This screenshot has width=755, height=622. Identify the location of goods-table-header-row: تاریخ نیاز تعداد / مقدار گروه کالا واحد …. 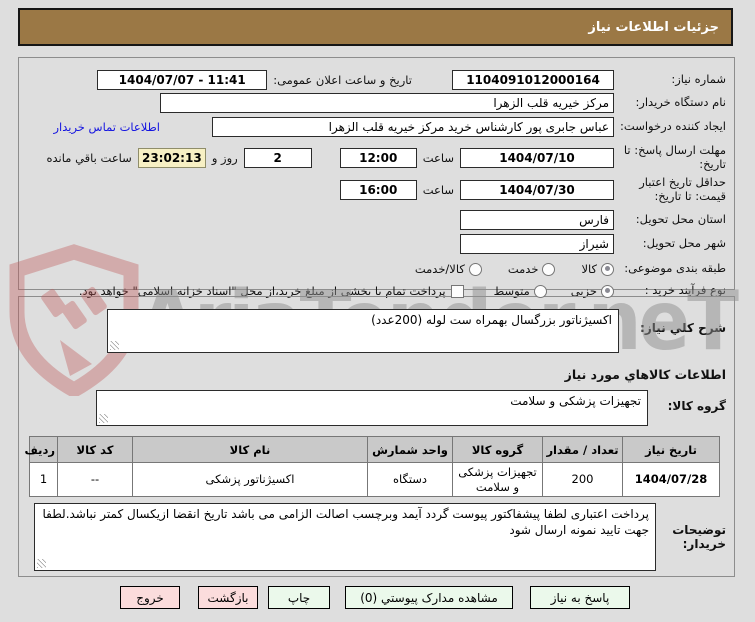
(372, 449).